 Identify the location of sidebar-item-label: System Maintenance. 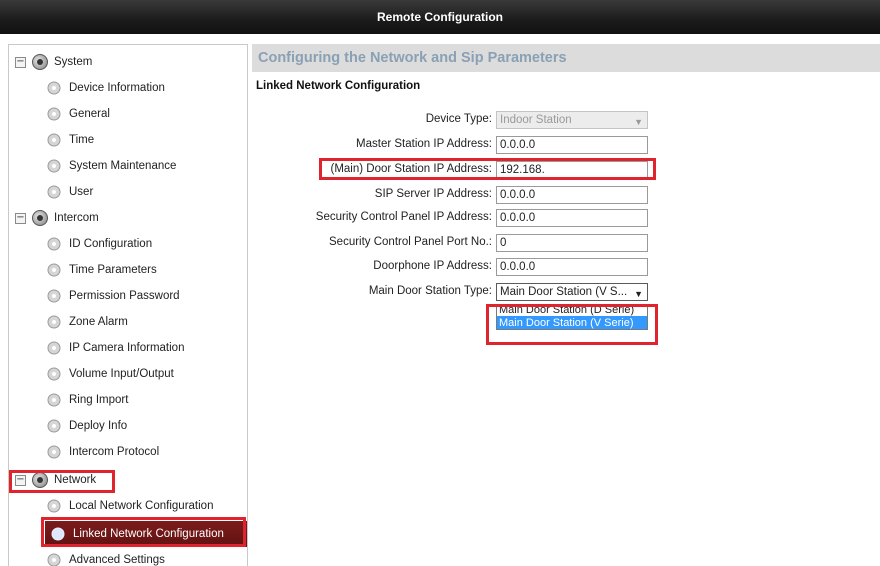
(123, 166).